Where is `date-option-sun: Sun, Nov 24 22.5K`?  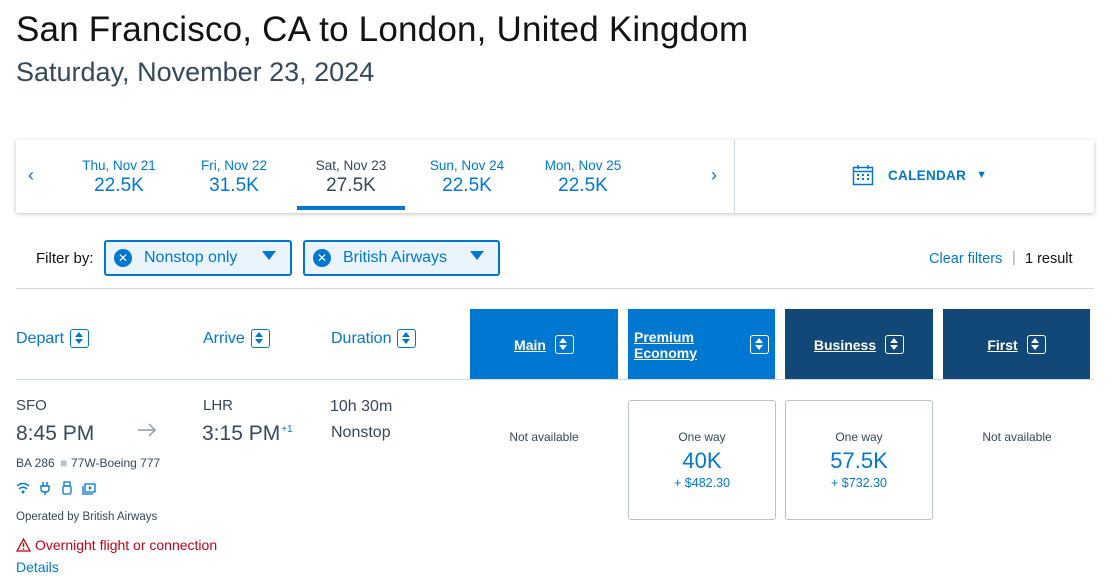 date-option-sun: Sun, Nov 24 22.5K is located at coordinates (467, 177).